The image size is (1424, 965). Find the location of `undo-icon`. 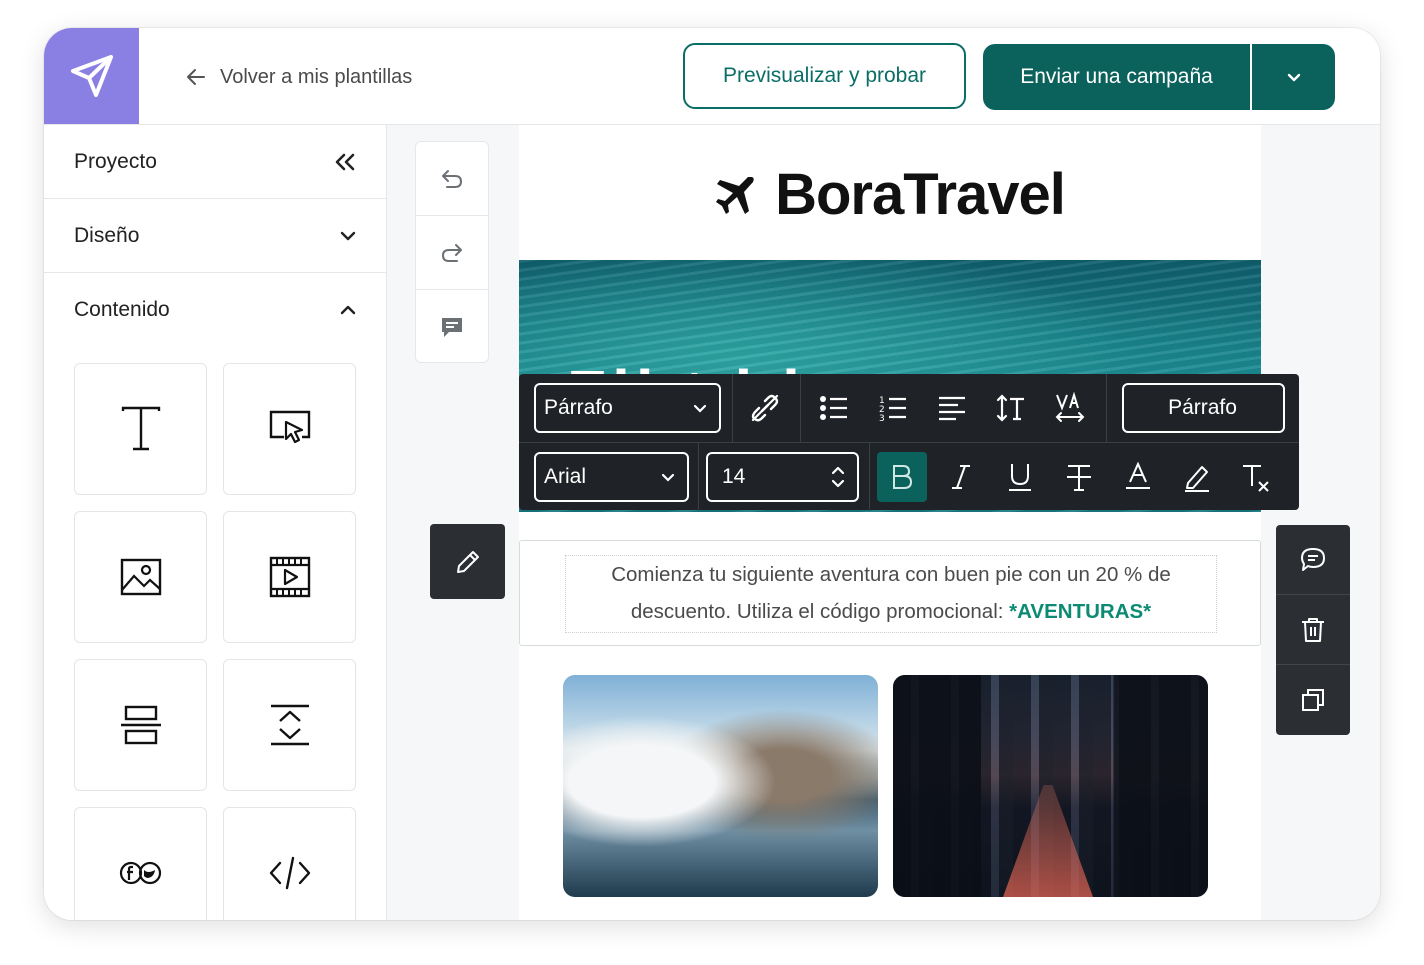

undo-icon is located at coordinates (452, 178).